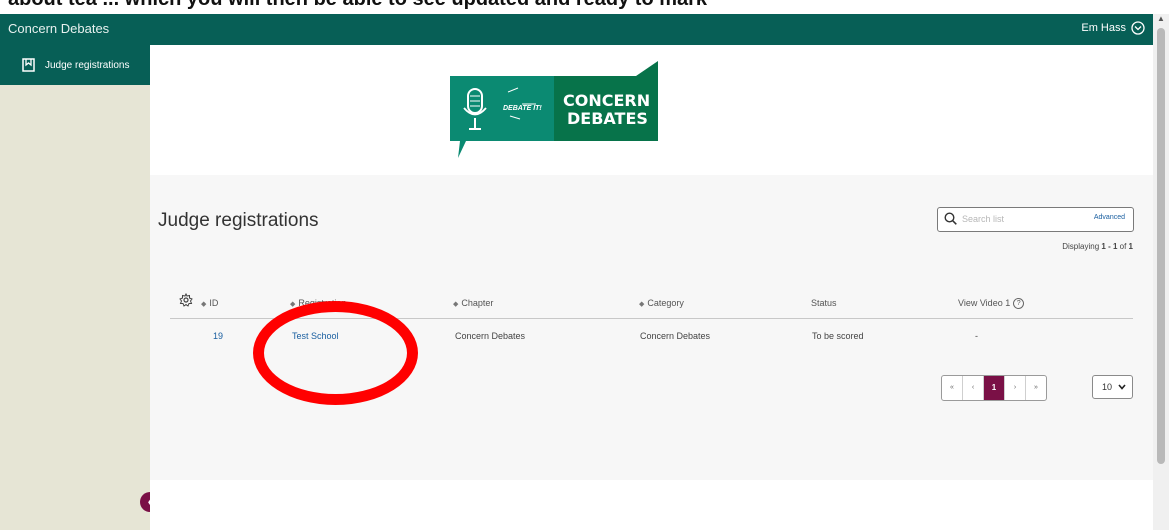  I want to click on result-count: Displaying 1 - 1 of 1, so click(1097, 246).